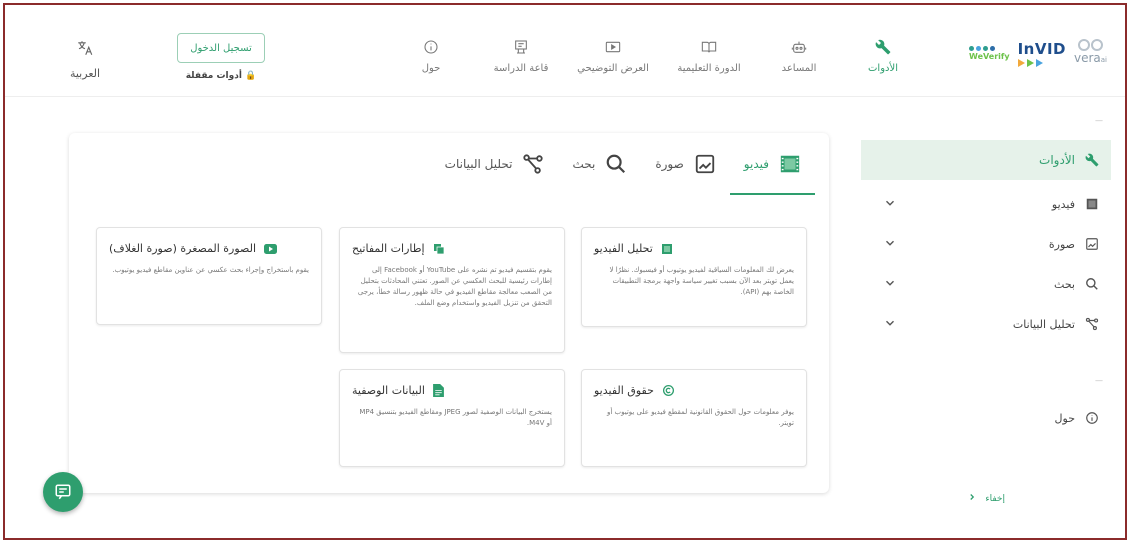 Image resolution: width=1130 pixels, height=543 pixels. I want to click on slideshow-icon, so click(613, 47).